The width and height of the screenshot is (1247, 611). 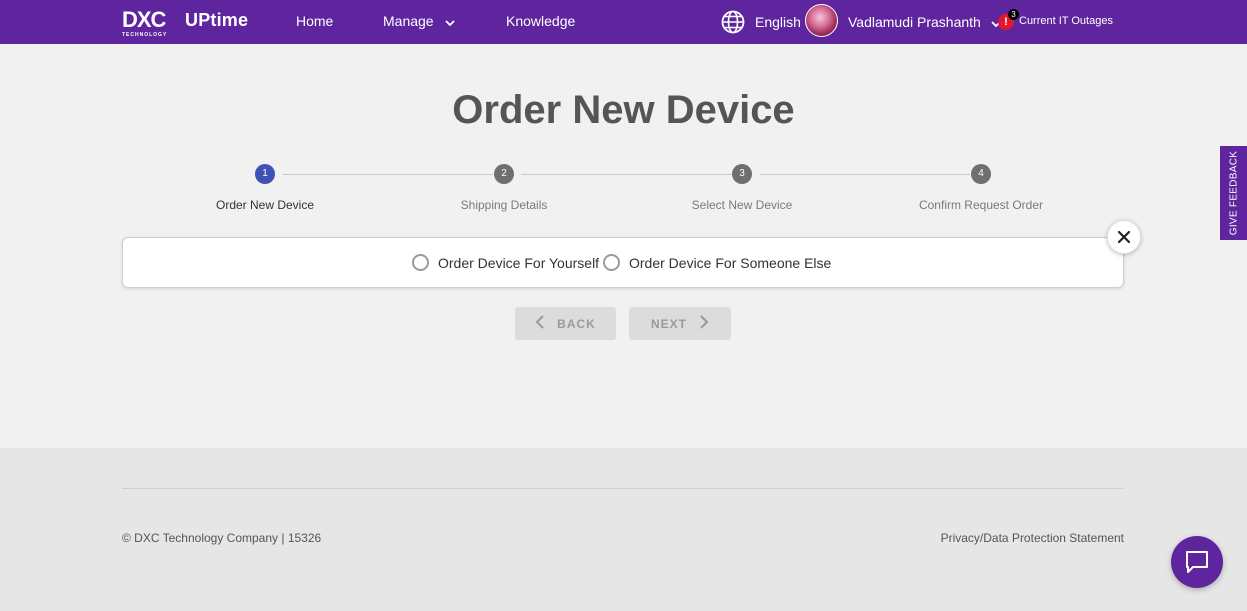 What do you see at coordinates (623, 262) in the screenshot?
I see `order-type-card` at bounding box center [623, 262].